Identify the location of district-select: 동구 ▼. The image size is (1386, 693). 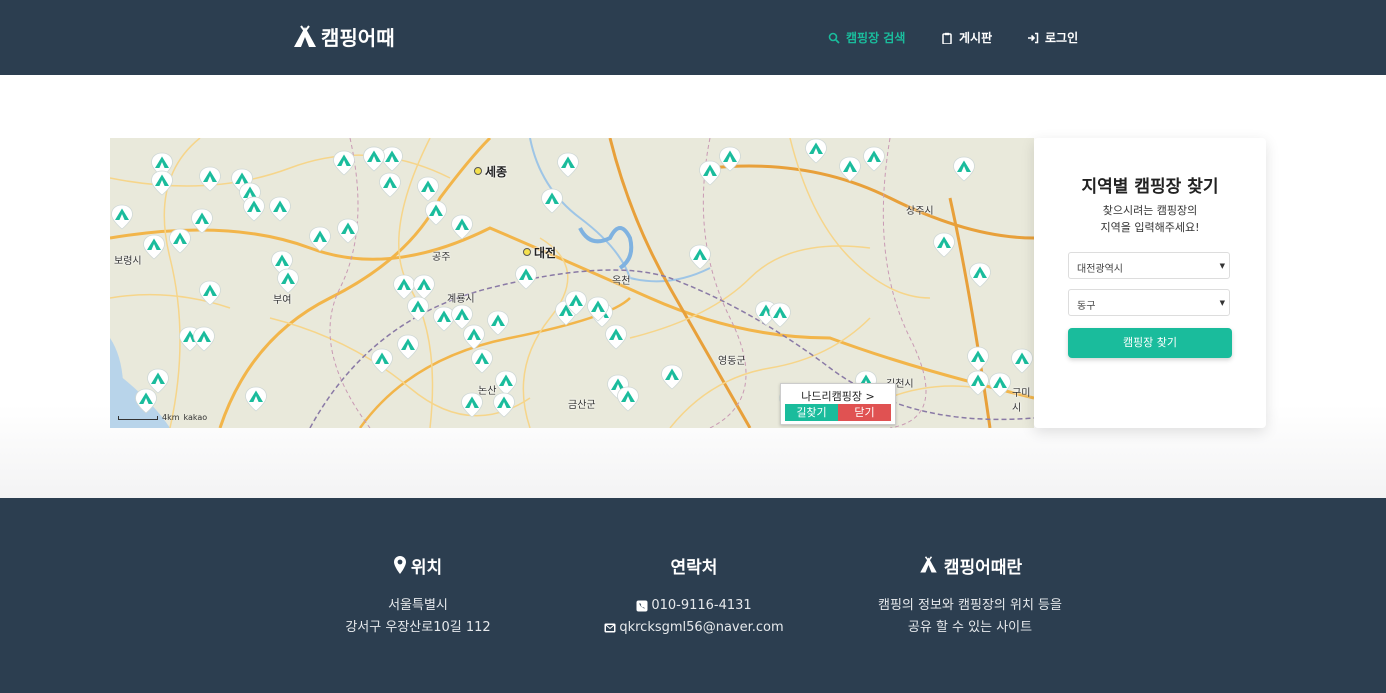
(1149, 302).